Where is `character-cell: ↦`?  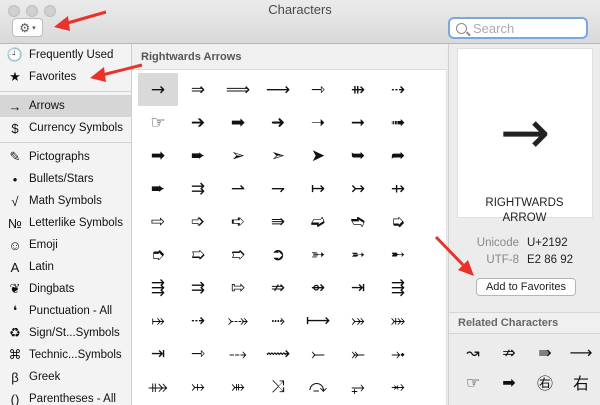
character-cell: ↦ is located at coordinates (318, 188).